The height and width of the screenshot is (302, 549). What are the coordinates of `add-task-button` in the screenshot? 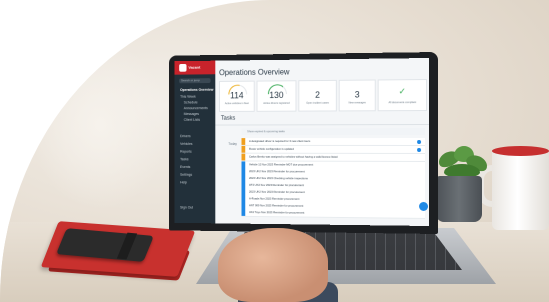 It's located at (424, 206).